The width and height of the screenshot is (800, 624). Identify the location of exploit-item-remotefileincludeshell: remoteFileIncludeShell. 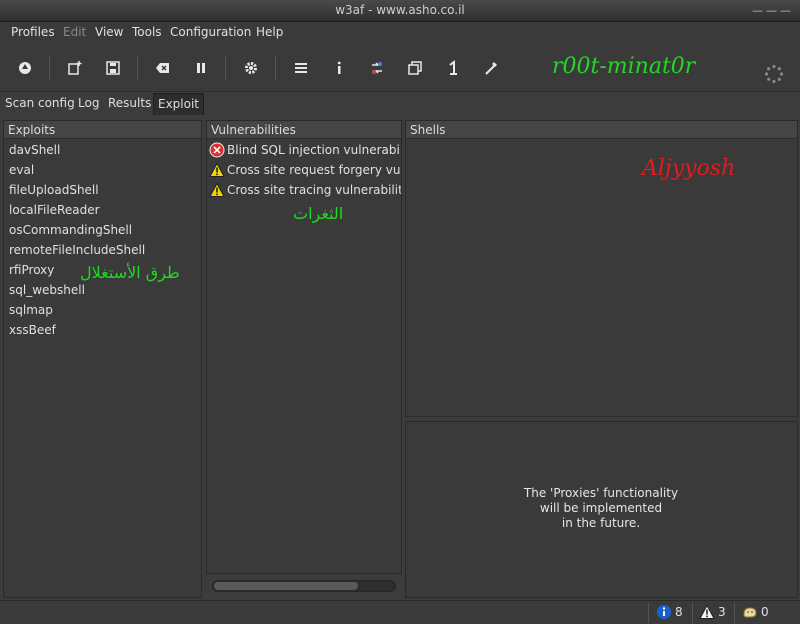
(102, 250).